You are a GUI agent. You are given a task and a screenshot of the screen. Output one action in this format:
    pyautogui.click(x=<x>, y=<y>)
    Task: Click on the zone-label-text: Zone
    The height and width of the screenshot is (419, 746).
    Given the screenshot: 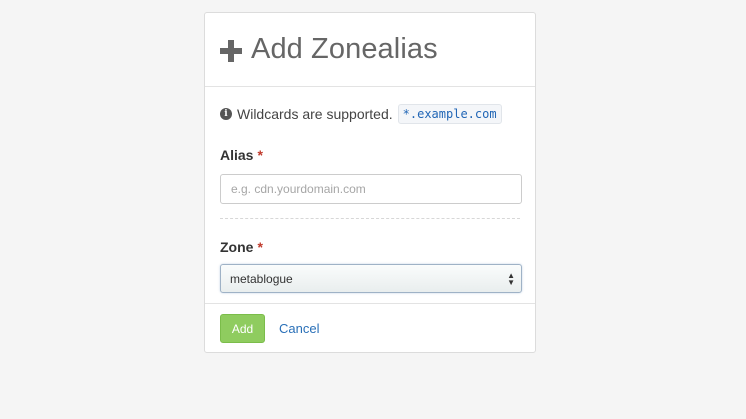 What is the action you would take?
    pyautogui.click(x=237, y=247)
    